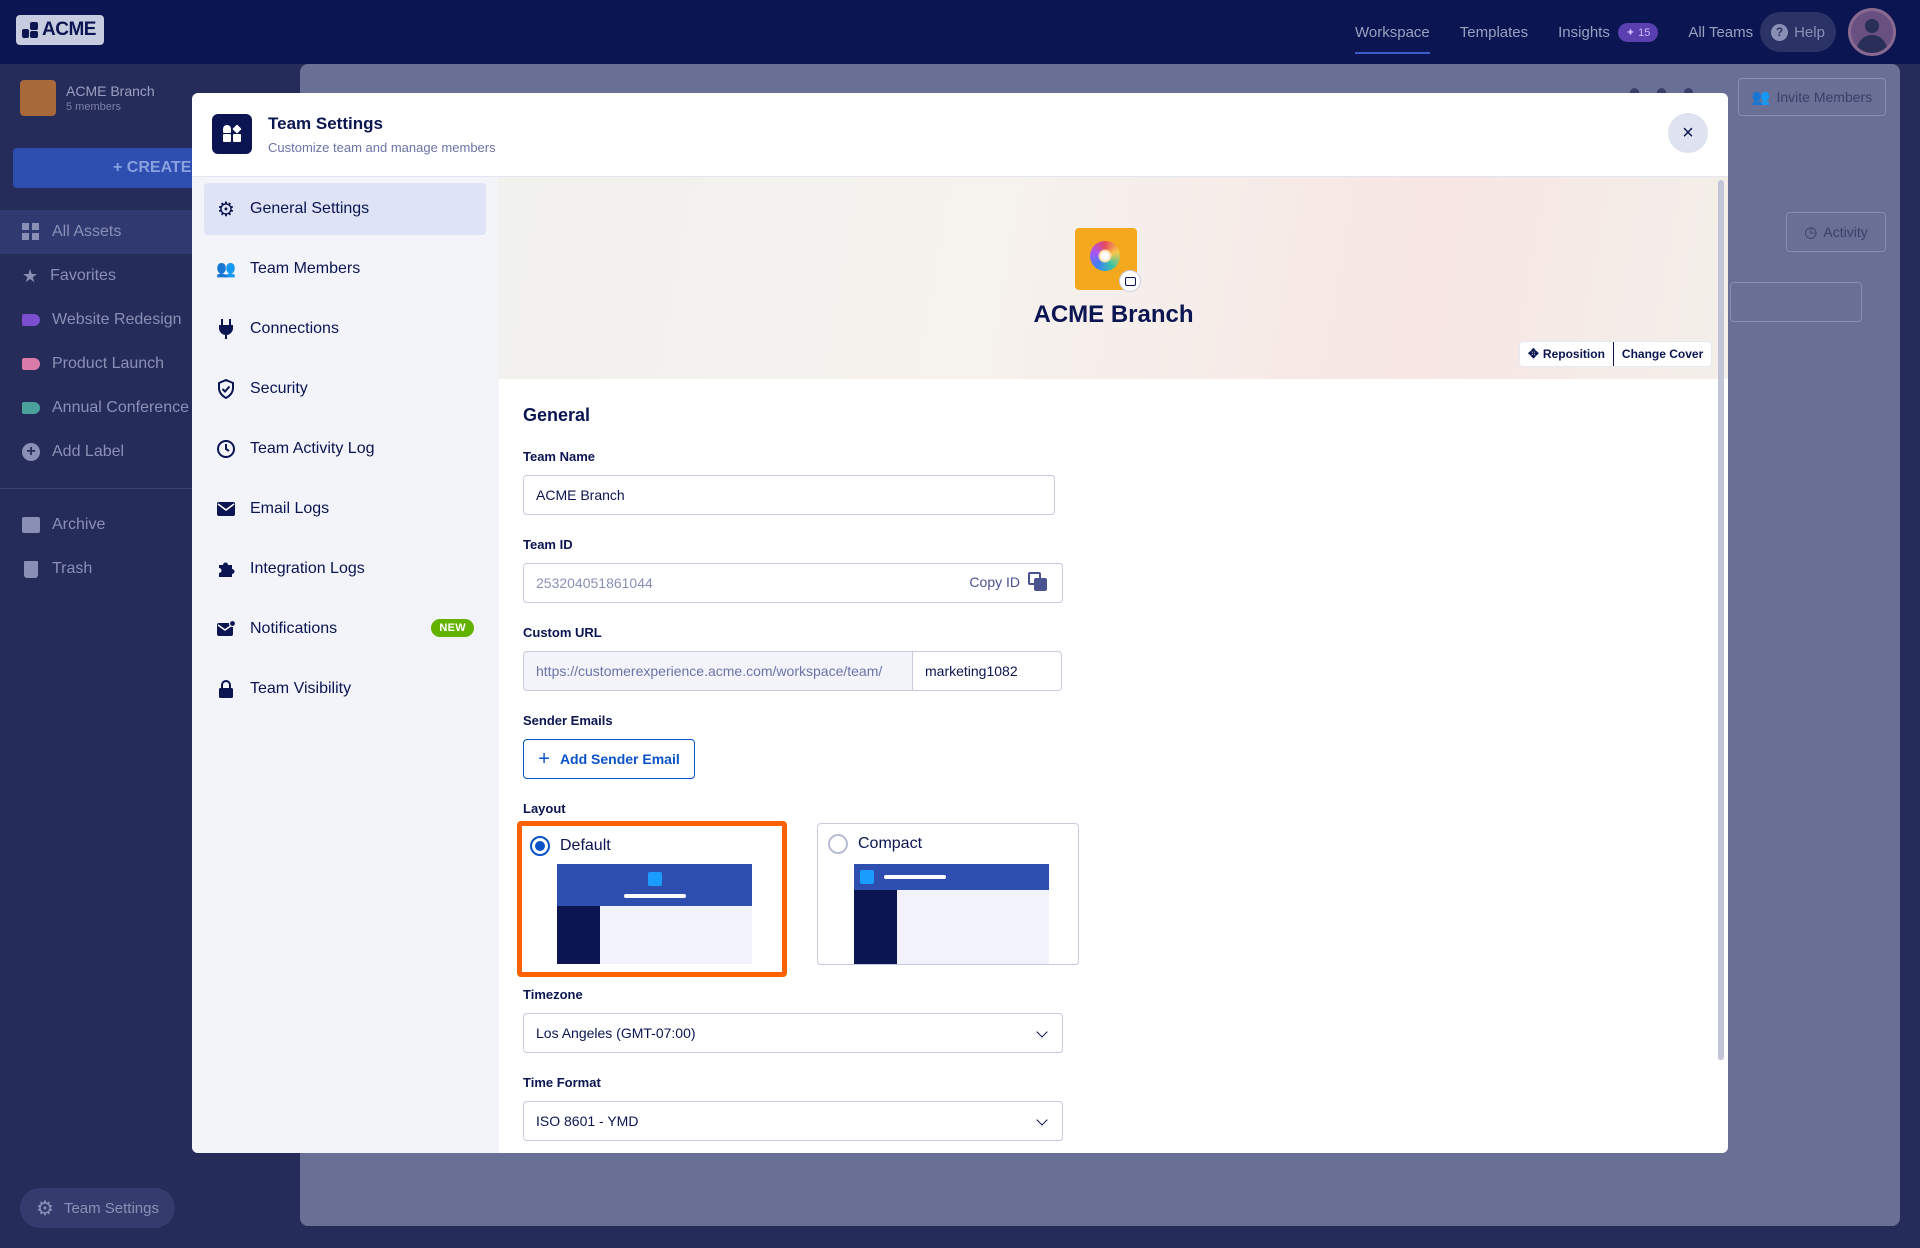  Describe the element at coordinates (226, 629) in the screenshot. I see `mail-bell-icon` at that location.